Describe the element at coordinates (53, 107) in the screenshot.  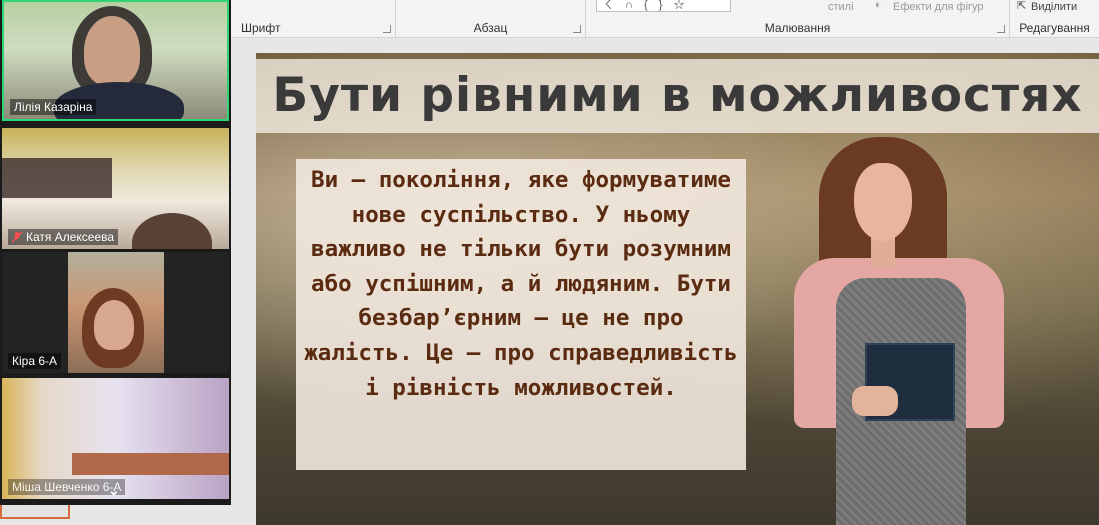
I see `participant-name: Лілія Казаріна` at that location.